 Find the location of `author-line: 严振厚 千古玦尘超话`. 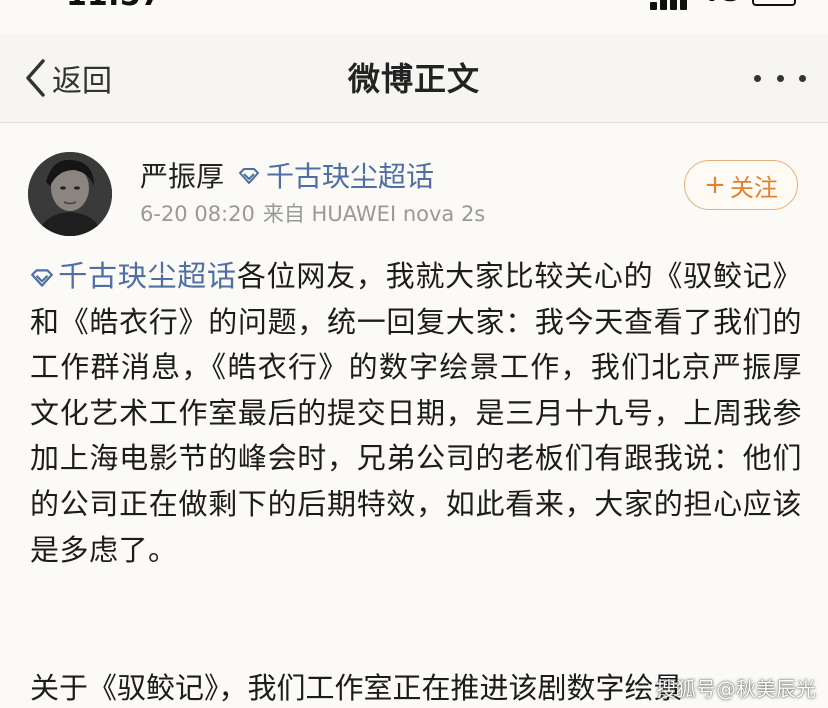

author-line: 严振厚 千古玦尘超话 is located at coordinates (287, 175).